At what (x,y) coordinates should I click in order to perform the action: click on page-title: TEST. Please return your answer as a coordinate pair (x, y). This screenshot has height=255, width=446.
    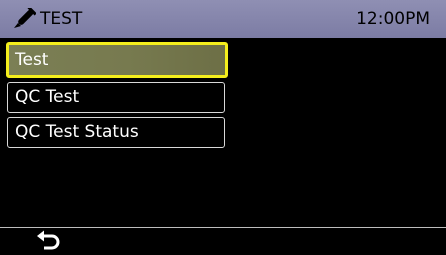
    Looking at the image, I should click on (61, 19).